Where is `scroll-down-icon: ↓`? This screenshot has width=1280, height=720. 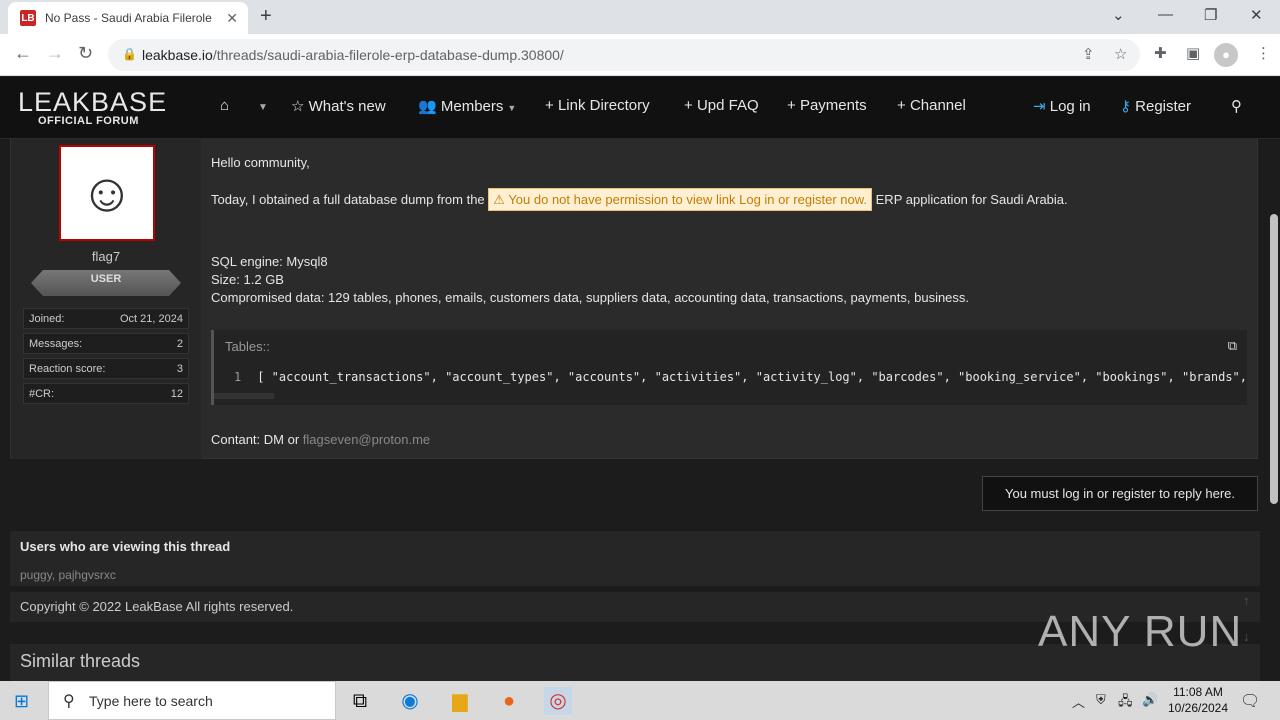
scroll-down-icon: ↓ is located at coordinates (1246, 636).